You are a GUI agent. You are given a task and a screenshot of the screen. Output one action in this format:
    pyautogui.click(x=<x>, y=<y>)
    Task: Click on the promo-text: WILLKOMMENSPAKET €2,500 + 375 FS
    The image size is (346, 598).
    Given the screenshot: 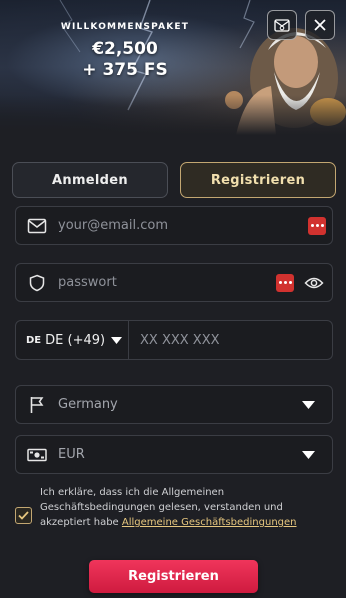 What is the action you would take?
    pyautogui.click(x=125, y=51)
    